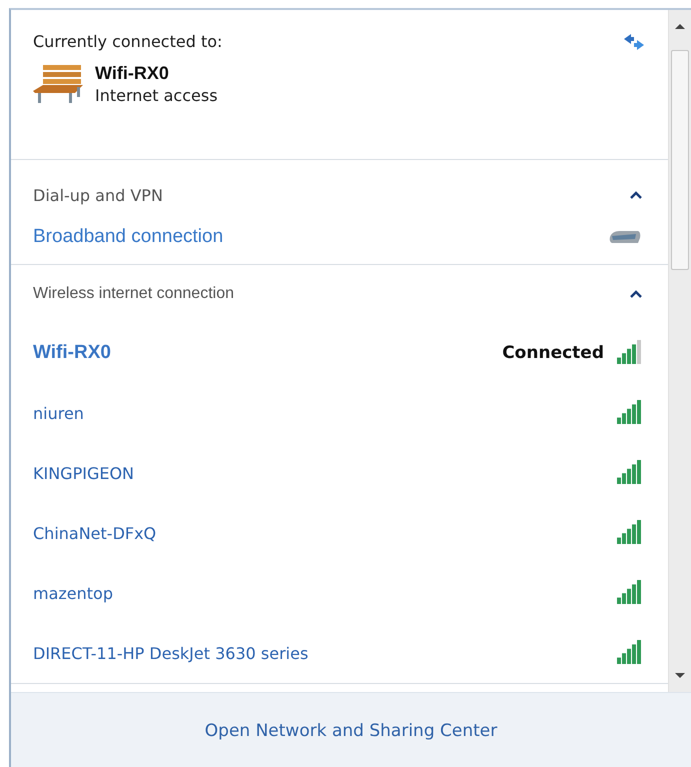 The height and width of the screenshot is (767, 691). I want to click on current-network-name: Wifi-RX0, so click(132, 73).